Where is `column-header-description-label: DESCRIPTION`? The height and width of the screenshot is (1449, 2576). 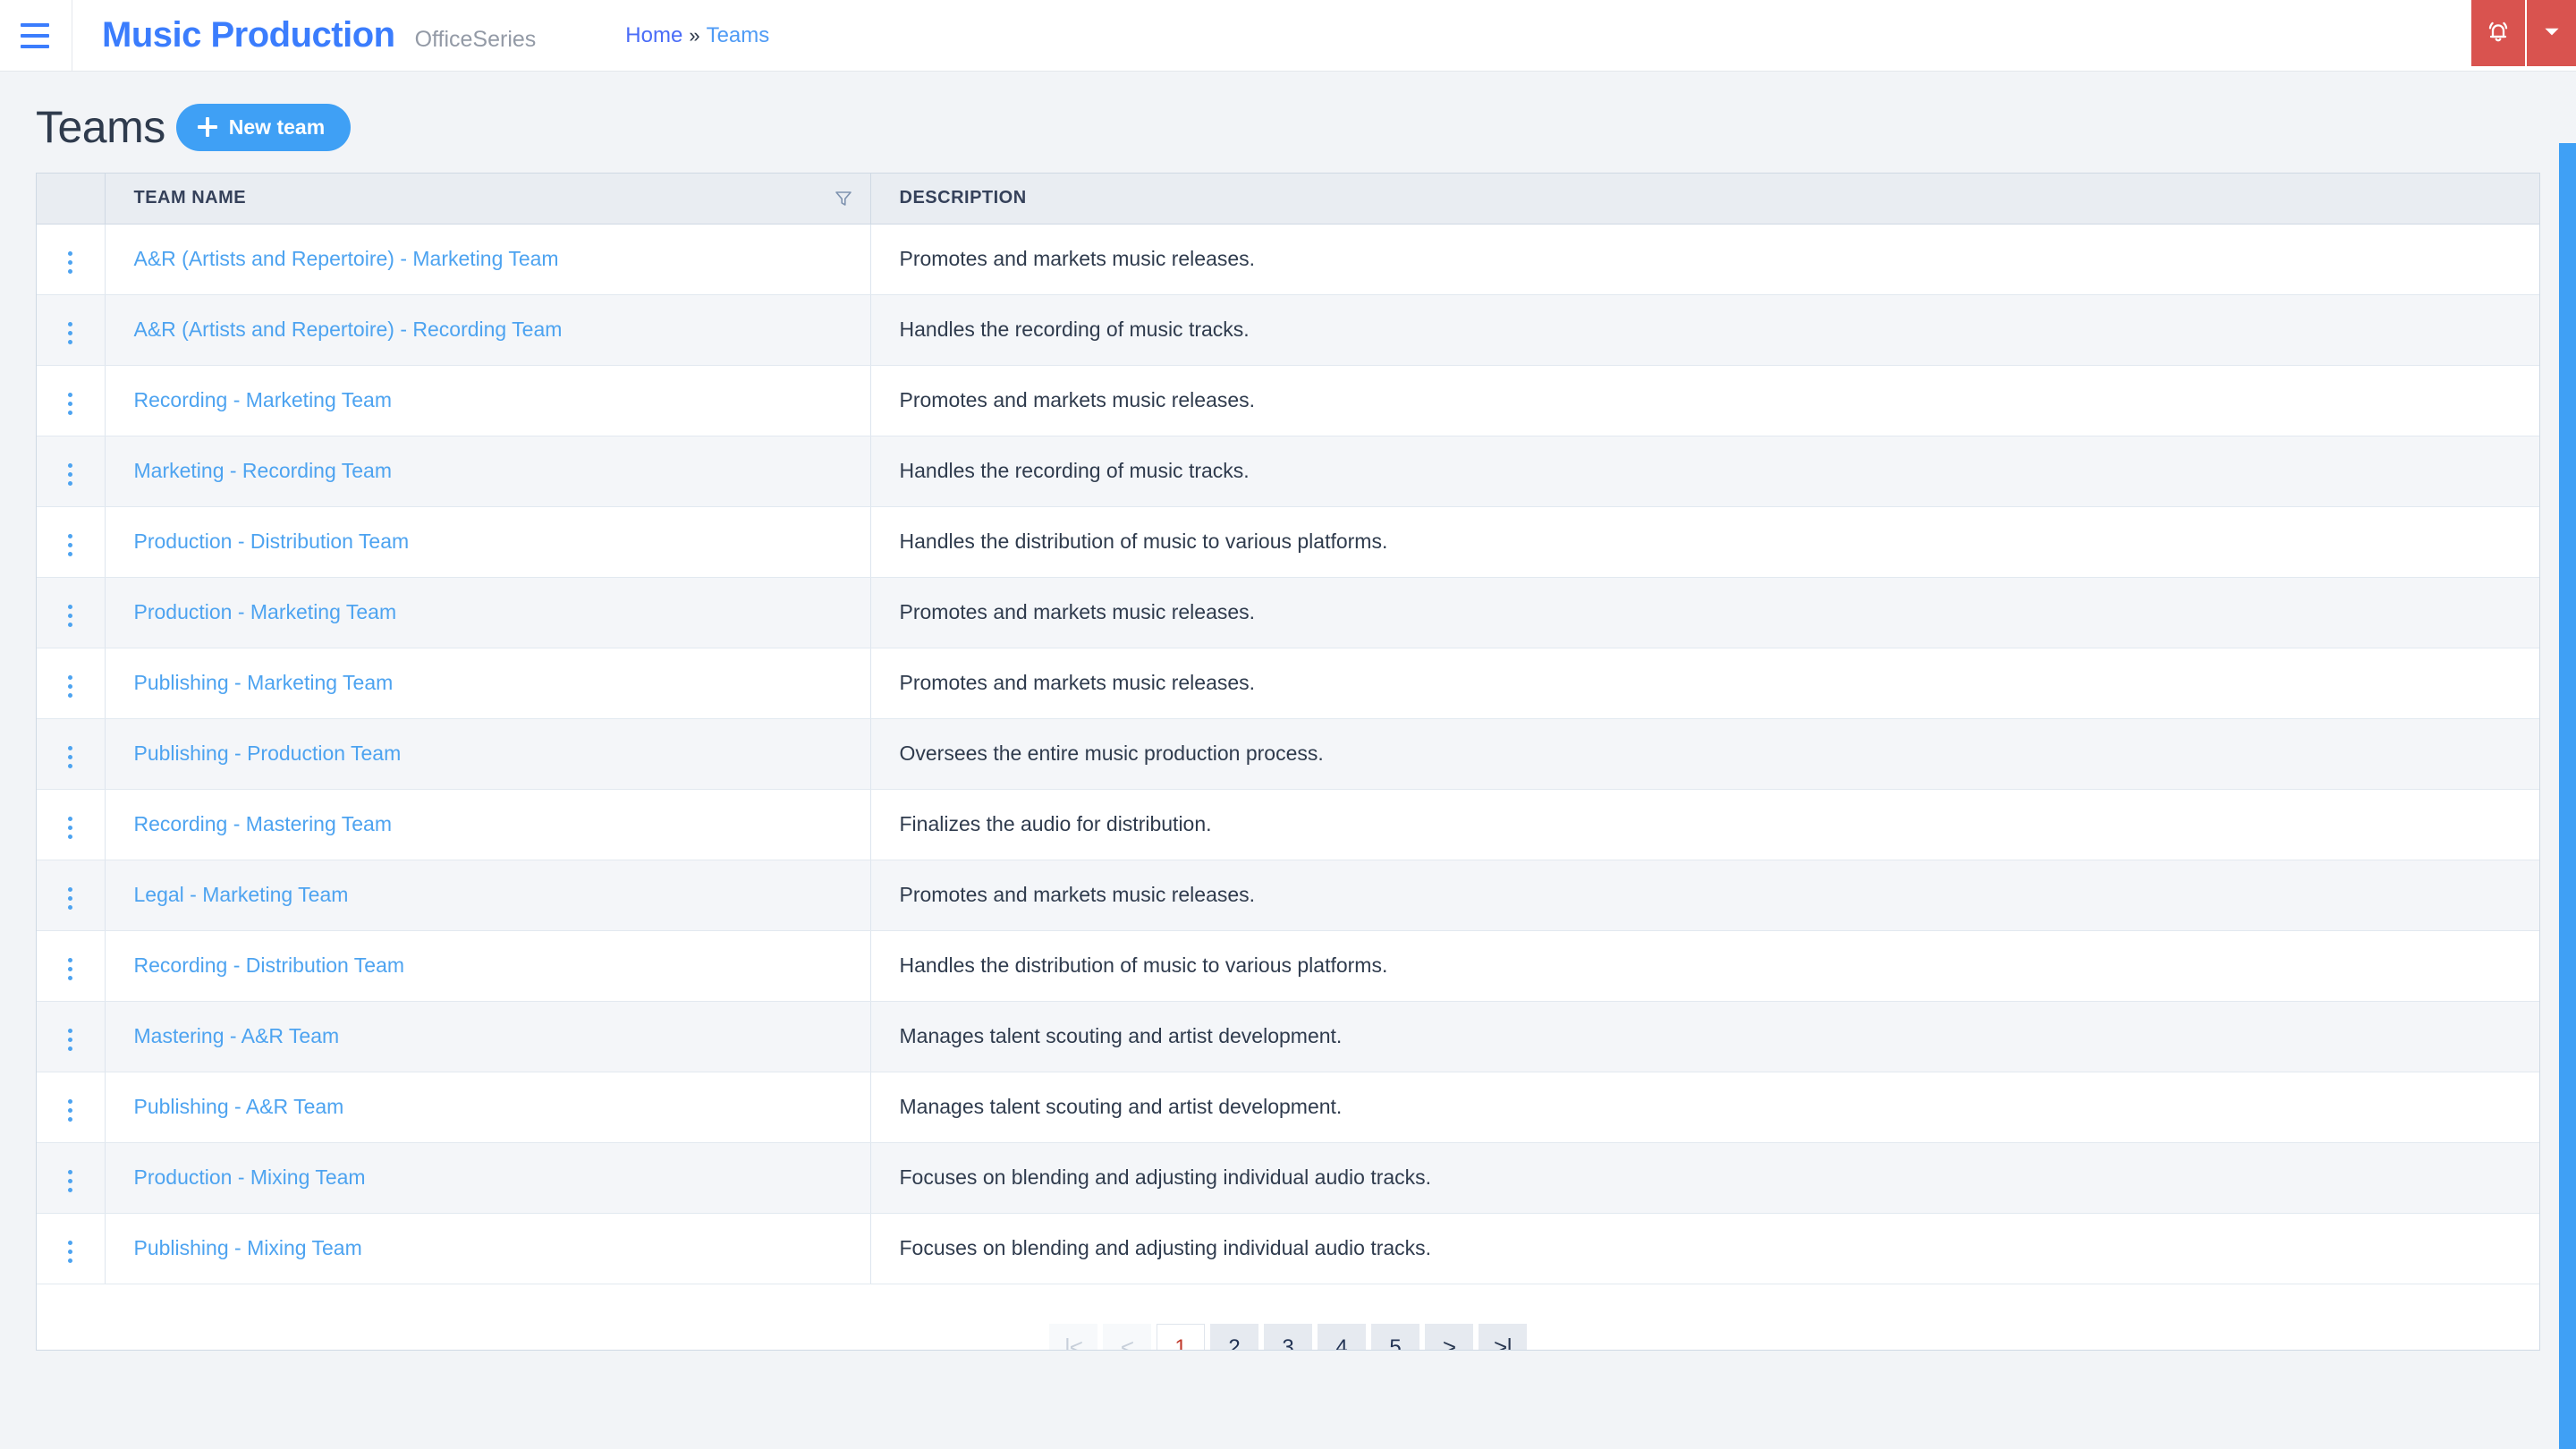 column-header-description-label: DESCRIPTION is located at coordinates (963, 198).